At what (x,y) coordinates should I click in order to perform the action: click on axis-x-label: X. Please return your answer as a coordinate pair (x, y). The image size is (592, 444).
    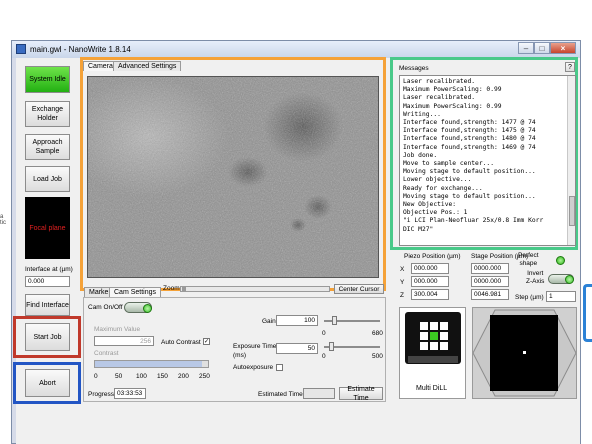
    Looking at the image, I should click on (402, 269).